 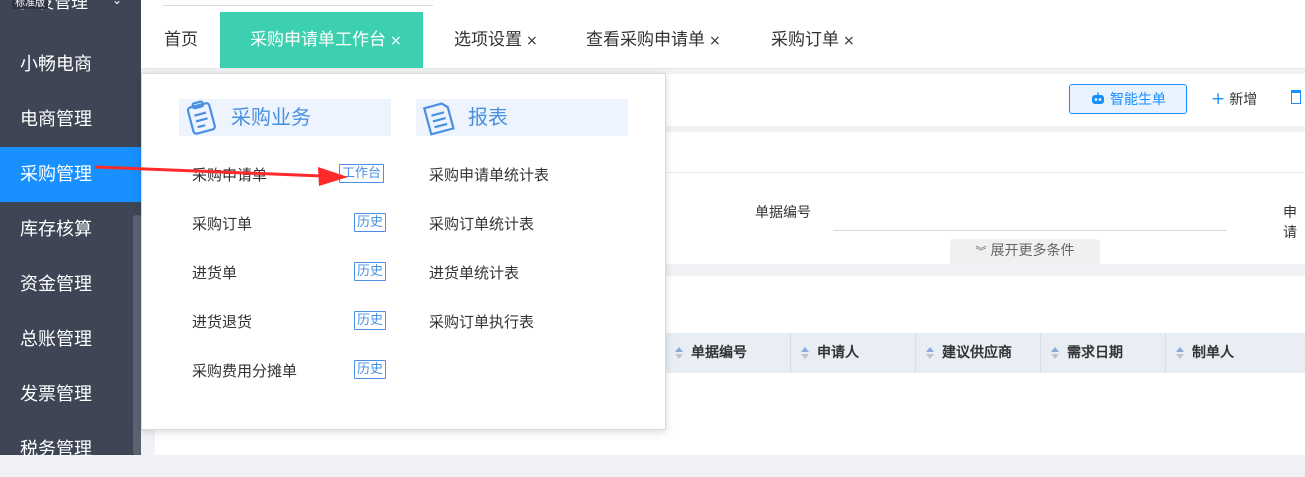 I want to click on section-report: 报表, so click(x=522, y=117).